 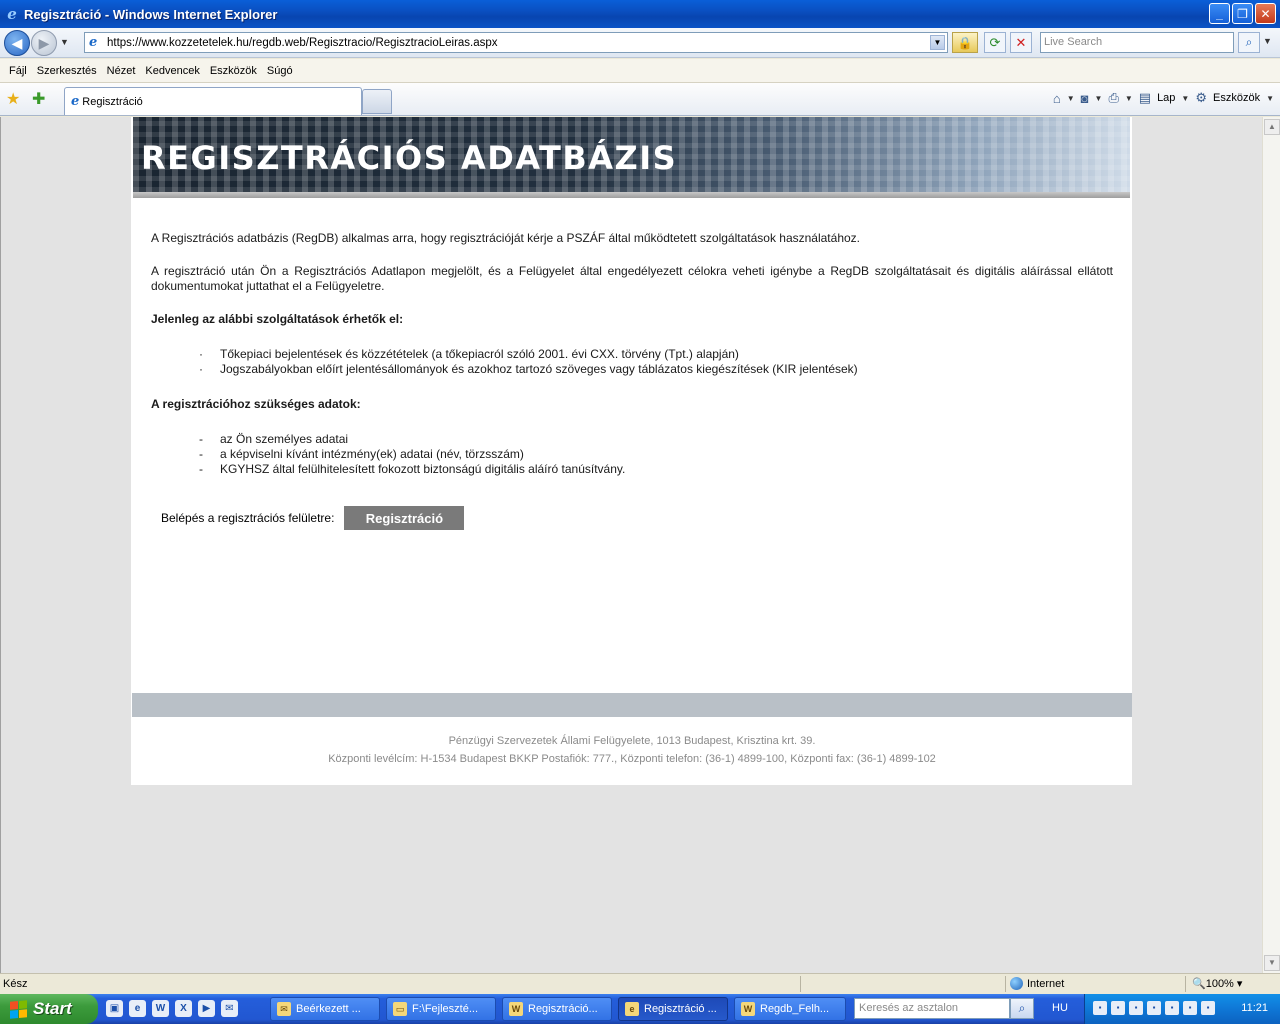 What do you see at coordinates (44, 43) in the screenshot?
I see `forward-button: ▶` at bounding box center [44, 43].